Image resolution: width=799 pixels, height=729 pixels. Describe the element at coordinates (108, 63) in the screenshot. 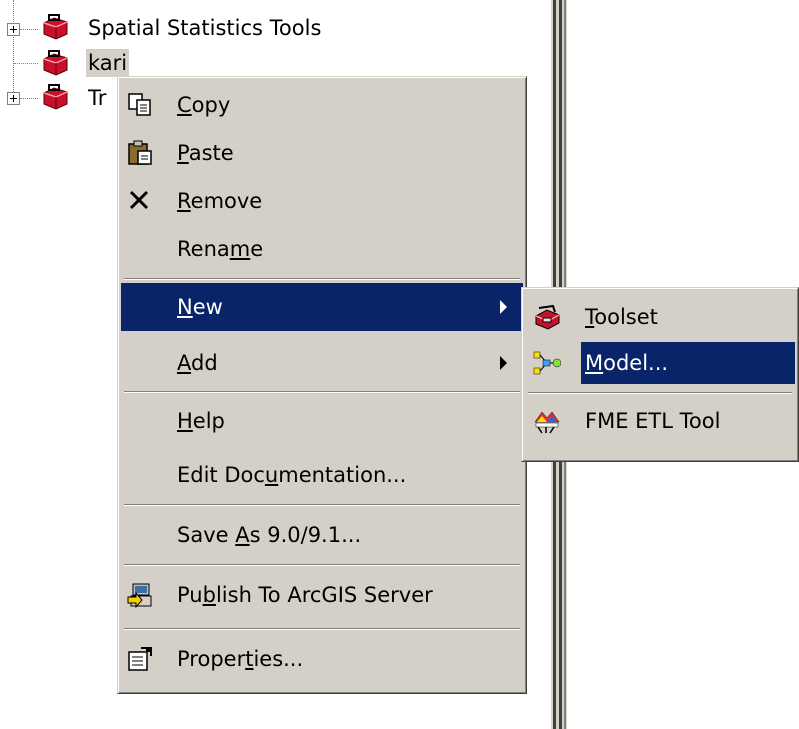

I see `tree-item-label-selected: kari` at that location.